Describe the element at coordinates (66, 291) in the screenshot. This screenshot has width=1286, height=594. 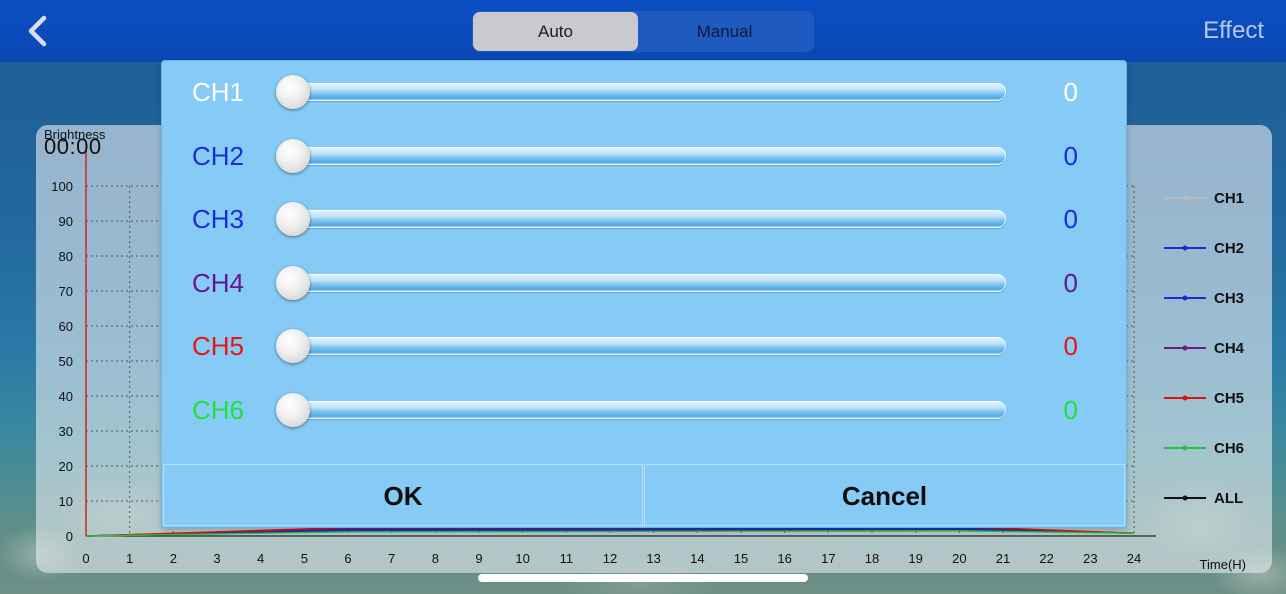
I see `y-tick-label: 70` at that location.